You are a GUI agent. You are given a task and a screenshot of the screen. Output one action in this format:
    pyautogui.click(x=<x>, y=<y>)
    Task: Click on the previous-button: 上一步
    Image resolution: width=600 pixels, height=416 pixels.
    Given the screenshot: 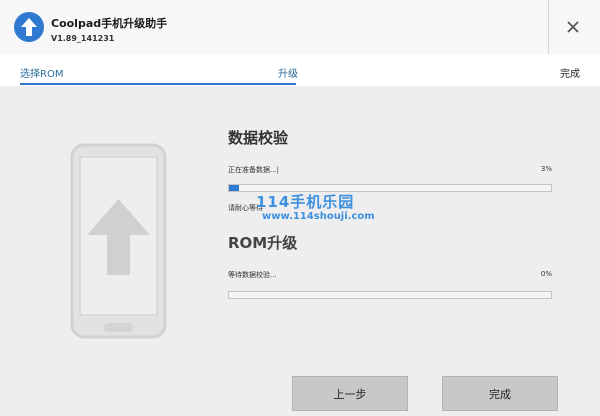 What is the action you would take?
    pyautogui.click(x=350, y=393)
    